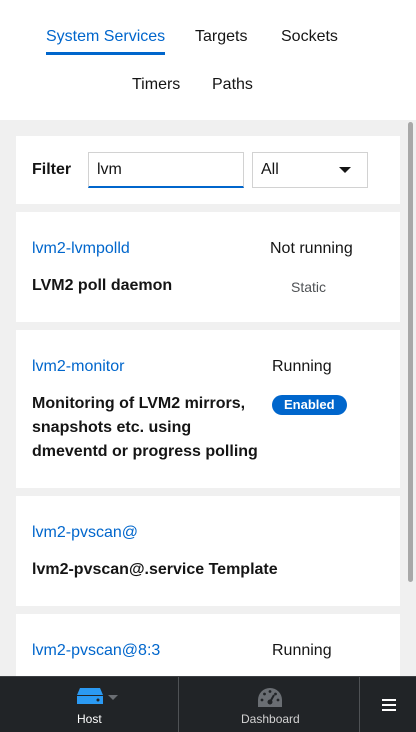 This screenshot has height=732, width=416. What do you see at coordinates (155, 569) in the screenshot?
I see `service-description: lvm2-pvscan@.service Template` at bounding box center [155, 569].